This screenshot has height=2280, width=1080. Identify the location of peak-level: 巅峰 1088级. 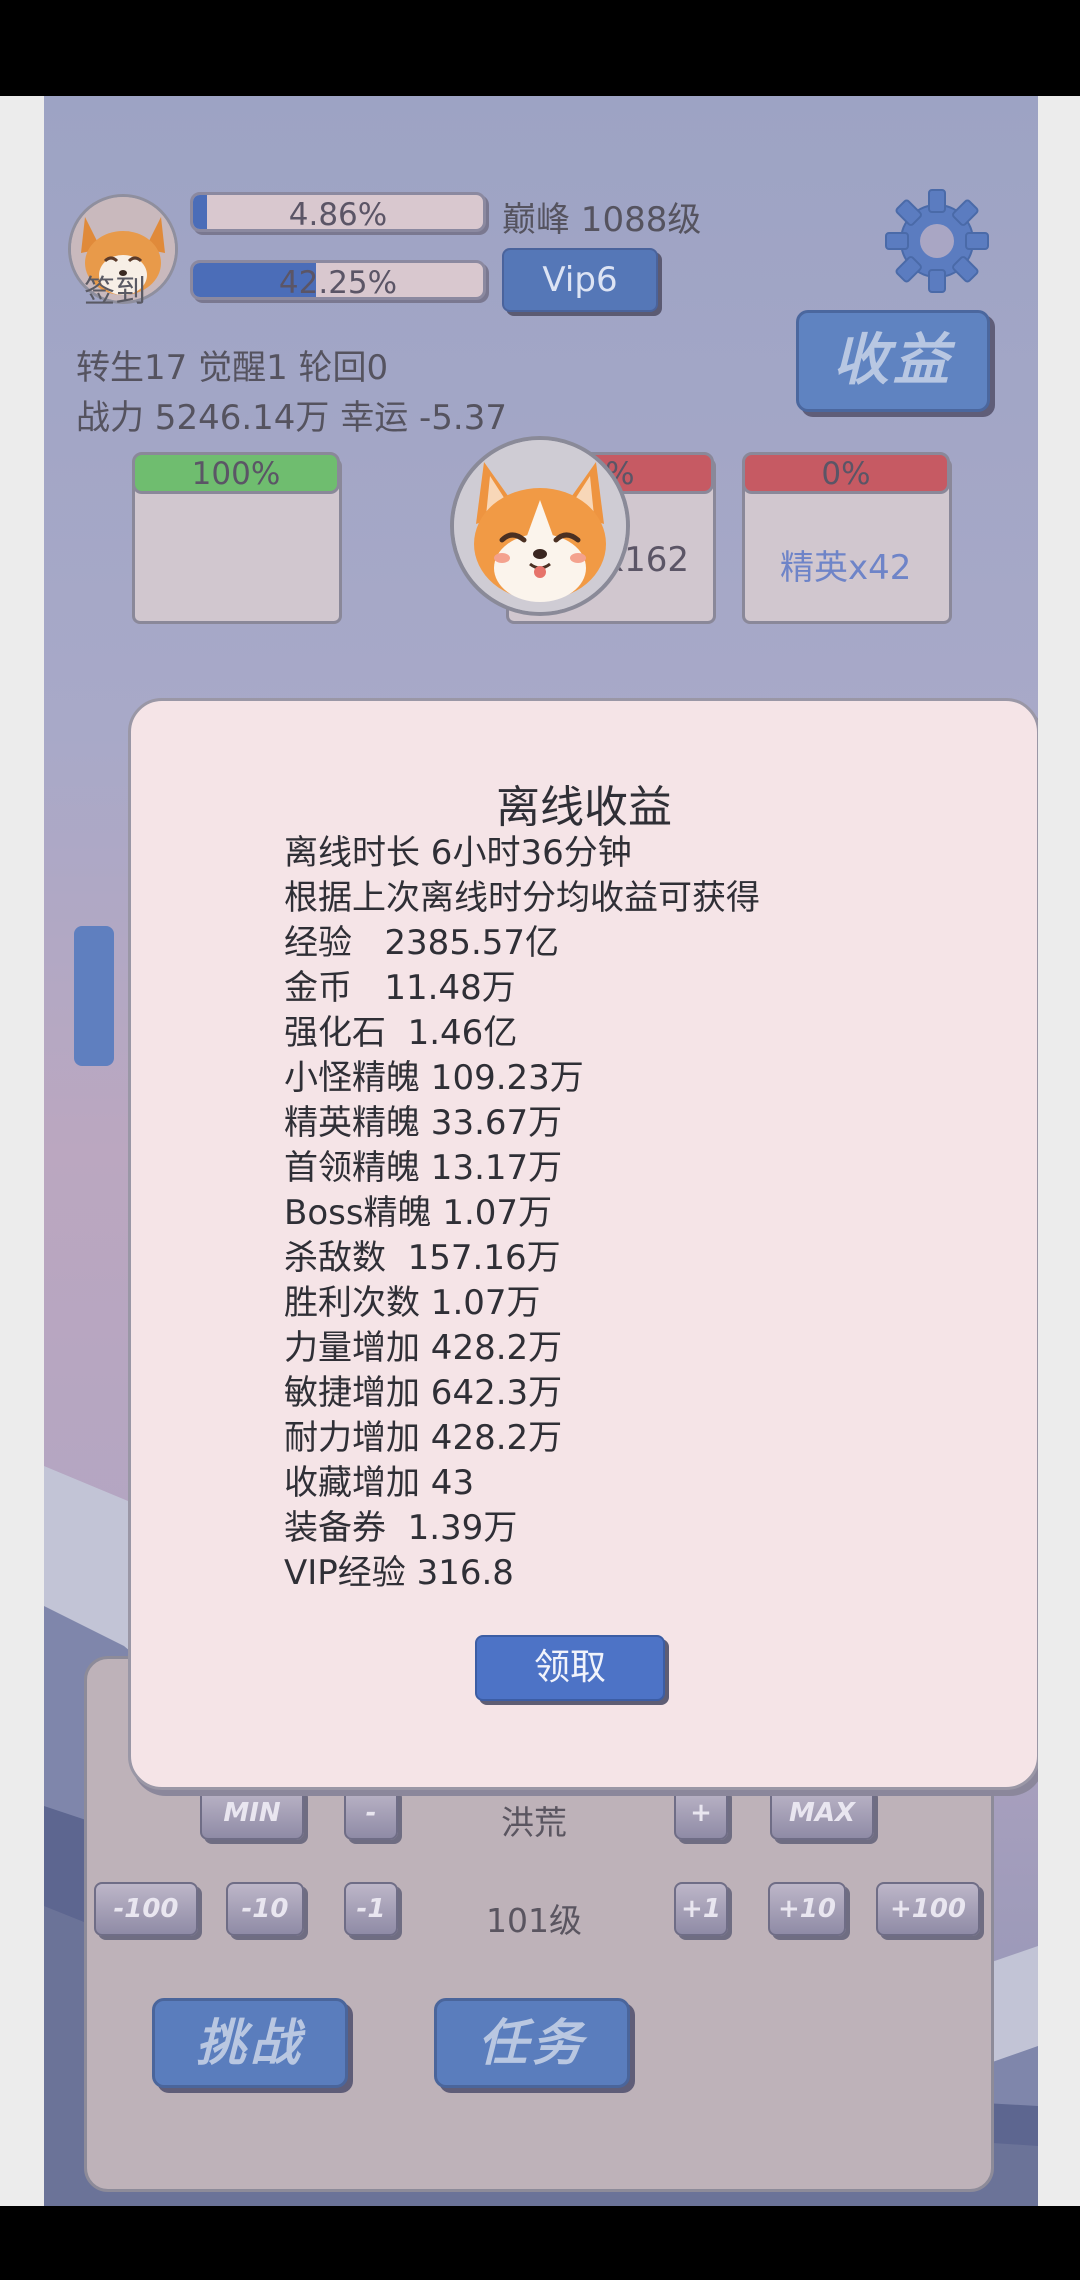
(602, 220).